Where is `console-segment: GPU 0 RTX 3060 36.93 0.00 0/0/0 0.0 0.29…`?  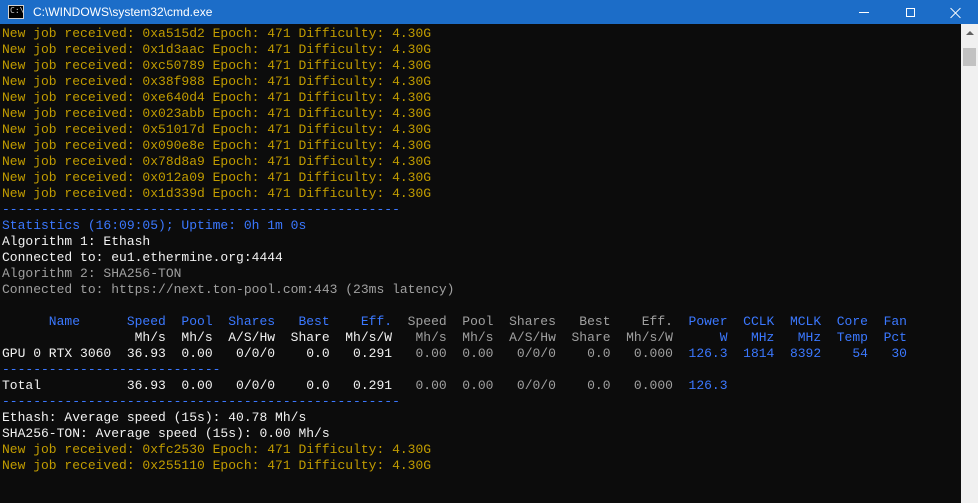
console-segment: GPU 0 RTX 3060 36.93 0.00 0/0/0 0.0 0.29… is located at coordinates (205, 353).